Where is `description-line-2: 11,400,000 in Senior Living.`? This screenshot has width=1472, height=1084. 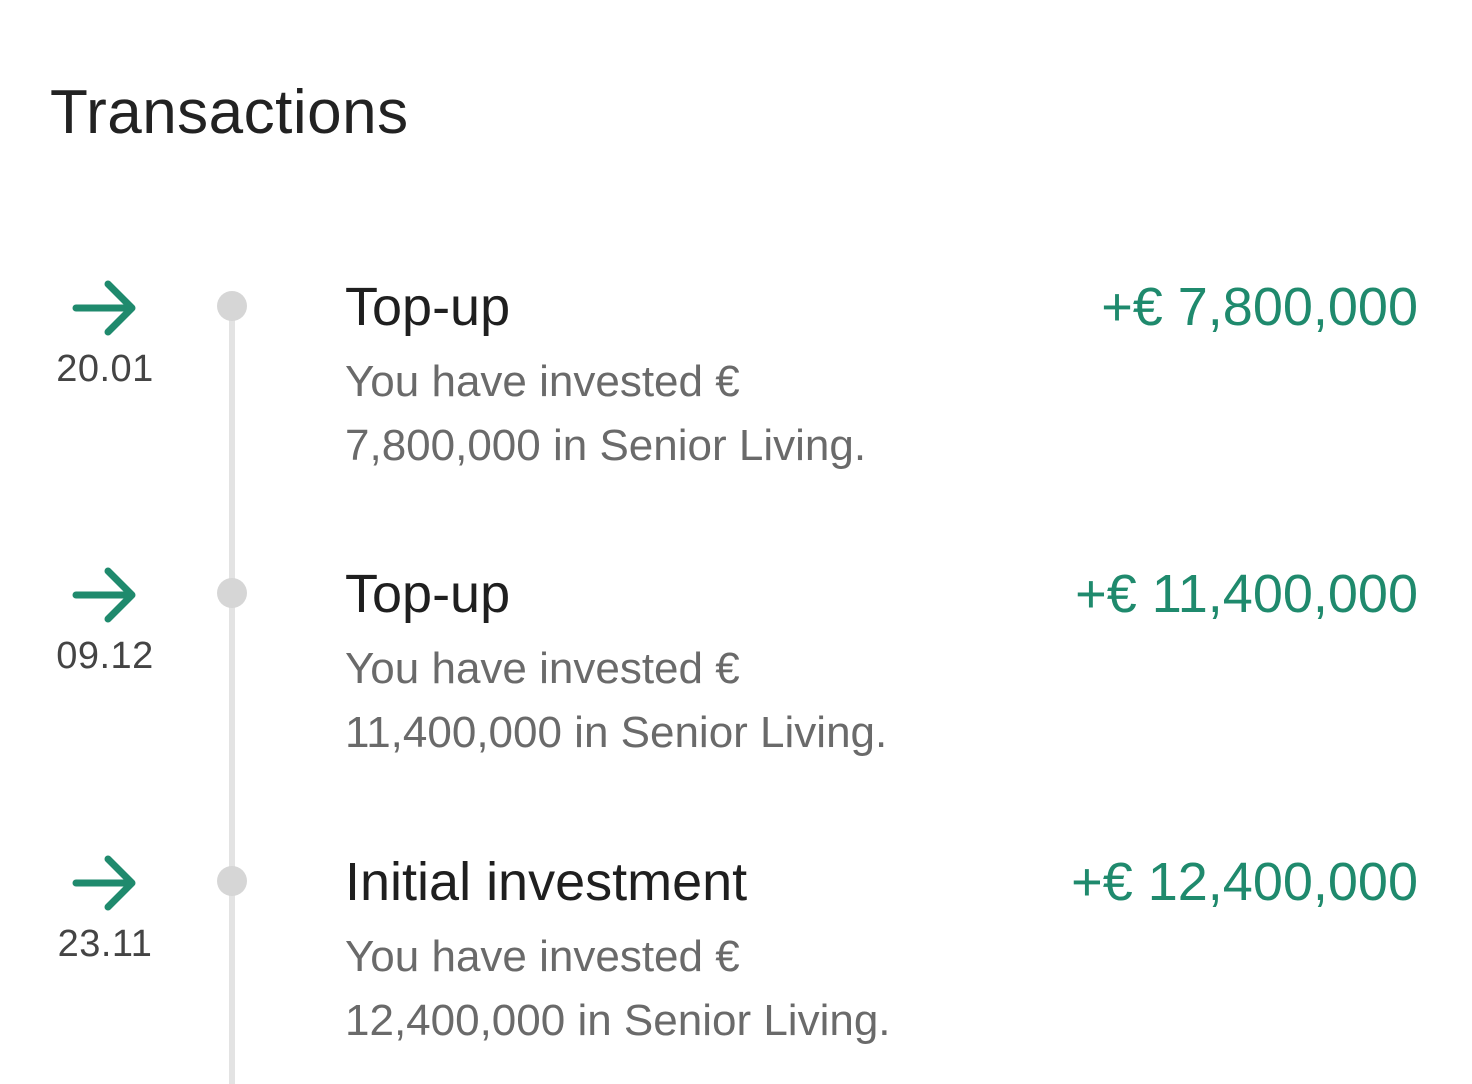 description-line-2: 11,400,000 in Senior Living. is located at coordinates (616, 732).